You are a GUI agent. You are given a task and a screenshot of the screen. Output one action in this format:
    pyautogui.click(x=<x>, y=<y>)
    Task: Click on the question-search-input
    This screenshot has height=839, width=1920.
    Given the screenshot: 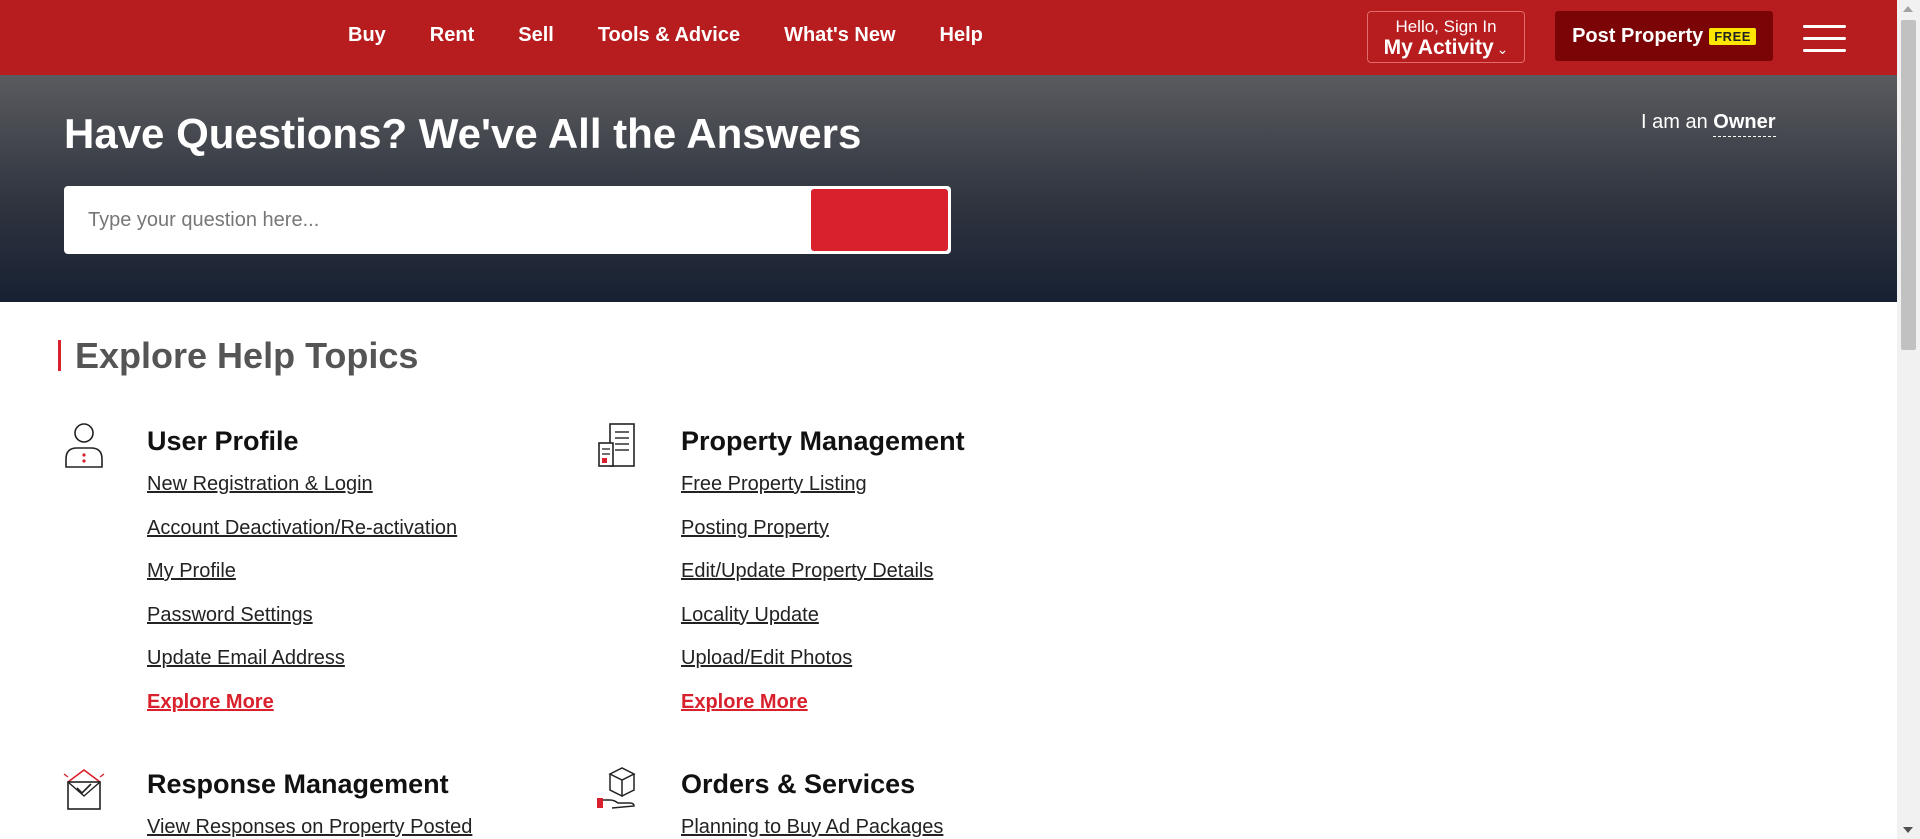 What is the action you would take?
    pyautogui.click(x=438, y=220)
    